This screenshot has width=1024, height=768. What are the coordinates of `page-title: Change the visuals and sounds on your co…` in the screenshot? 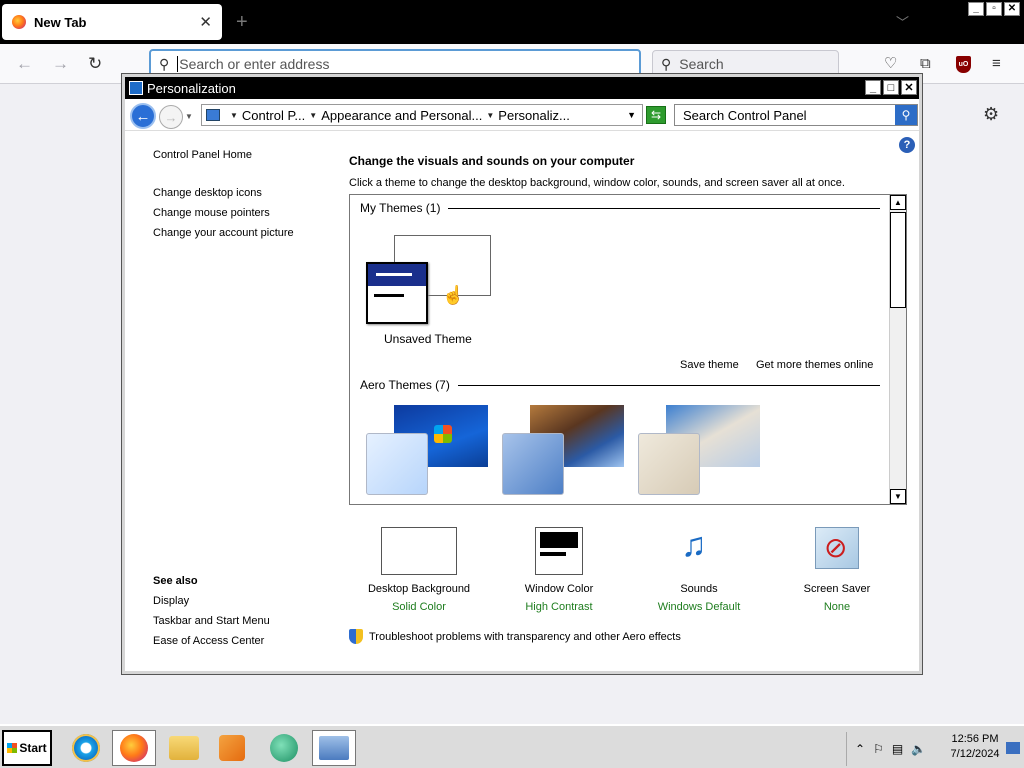 It's located at (492, 161).